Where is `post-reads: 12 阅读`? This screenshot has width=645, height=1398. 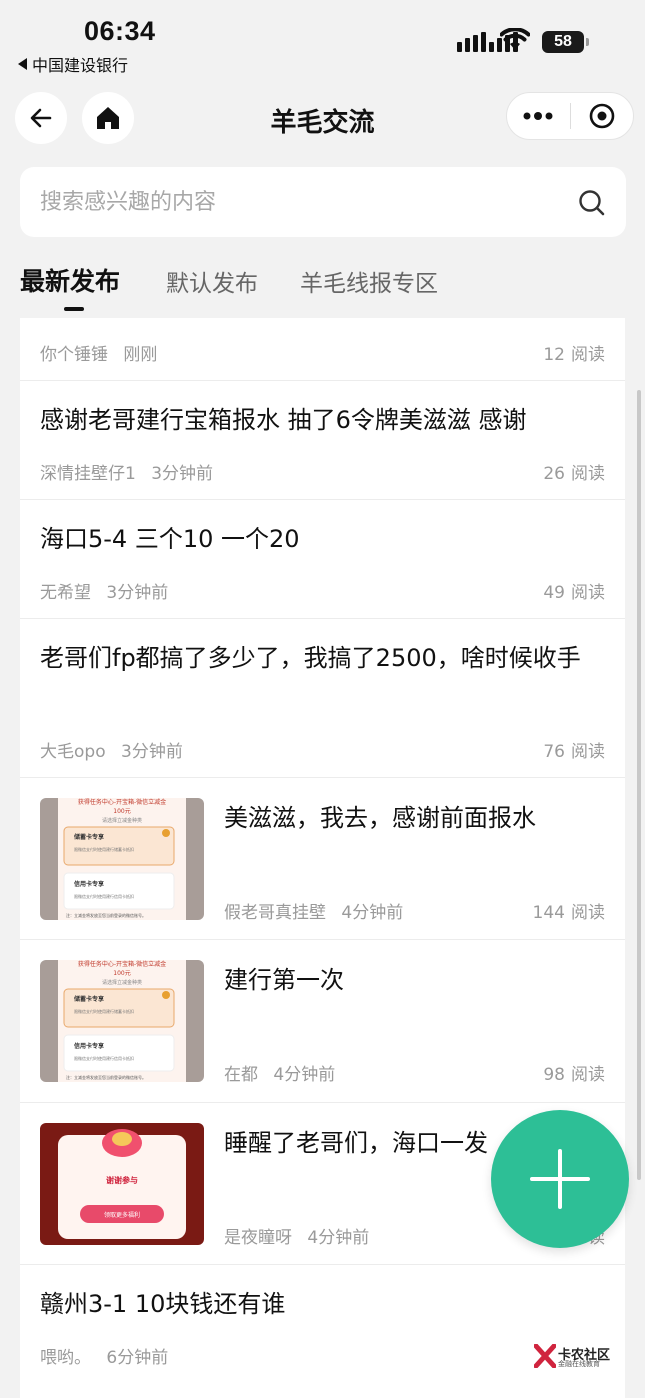 post-reads: 12 阅读 is located at coordinates (574, 352).